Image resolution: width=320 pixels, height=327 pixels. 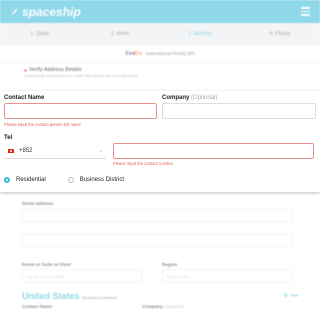 I want to click on tel-label: Tel, so click(x=8, y=138).